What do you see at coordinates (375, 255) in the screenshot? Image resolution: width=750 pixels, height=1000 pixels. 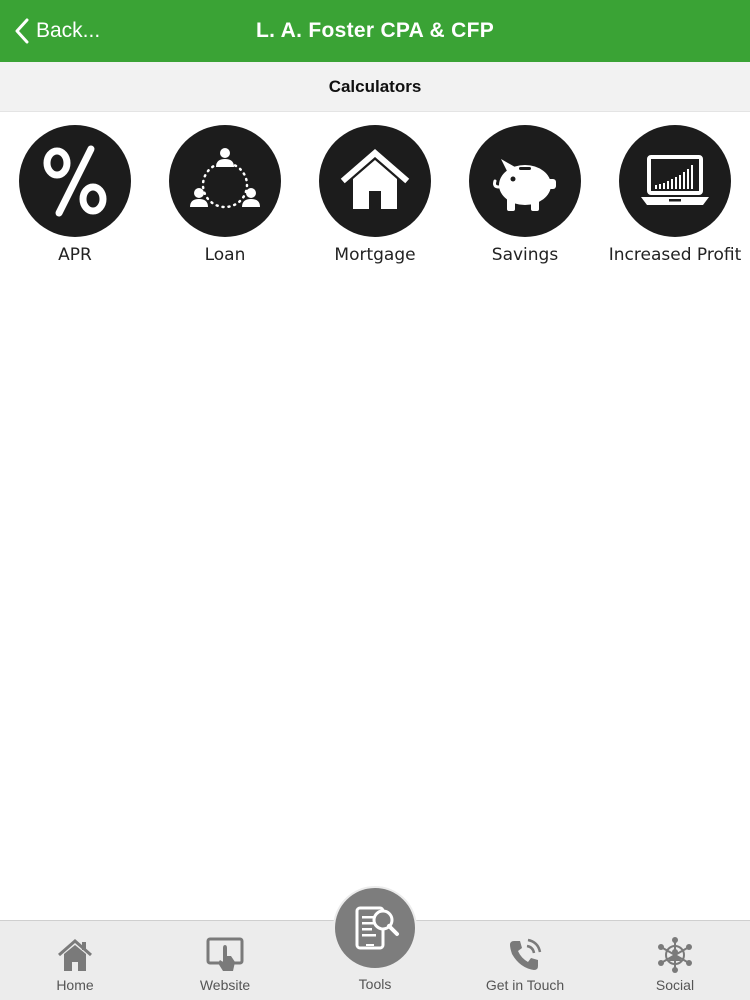 I see `calculator-label: Mortgage` at bounding box center [375, 255].